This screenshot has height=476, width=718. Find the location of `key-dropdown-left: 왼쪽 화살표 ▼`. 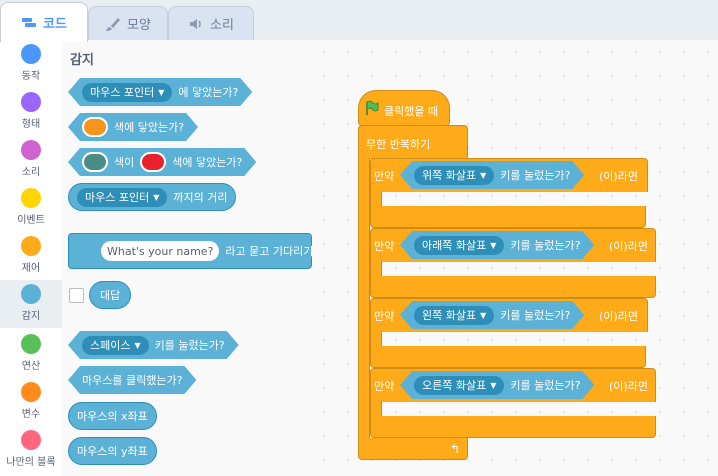

key-dropdown-left: 왼쪽 화살표 ▼ is located at coordinates (454, 315).